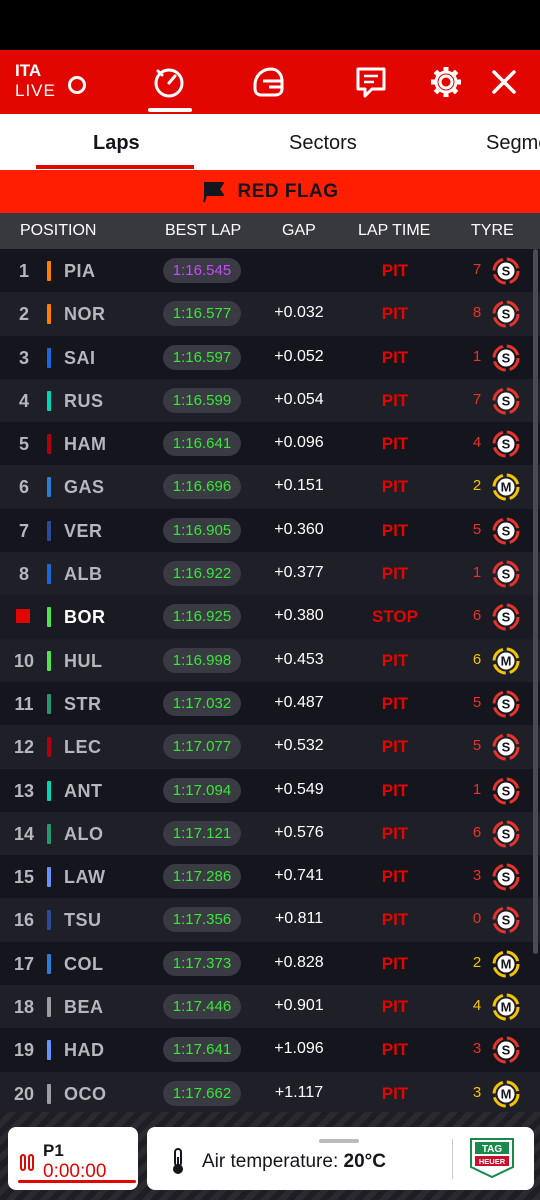 The image size is (540, 1200). Describe the element at coordinates (202, 1007) in the screenshot. I see `best-lap: 1:17.446` at that location.